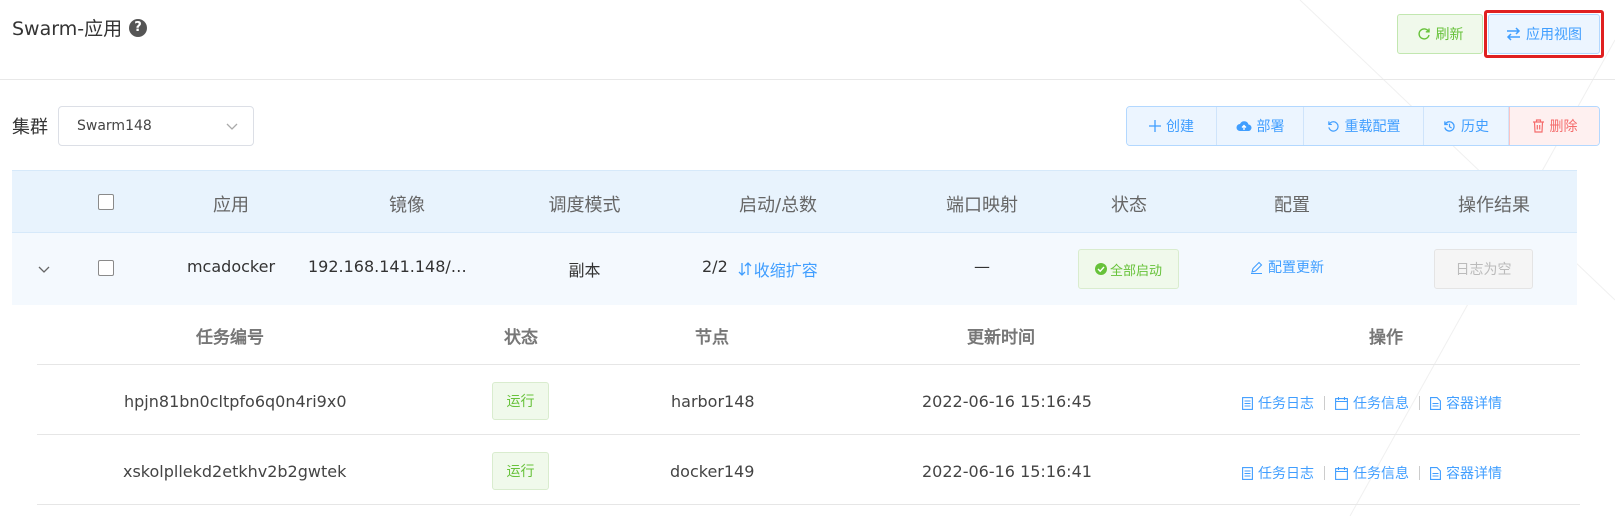  I want to click on scale-arrows-icon, so click(745, 269).